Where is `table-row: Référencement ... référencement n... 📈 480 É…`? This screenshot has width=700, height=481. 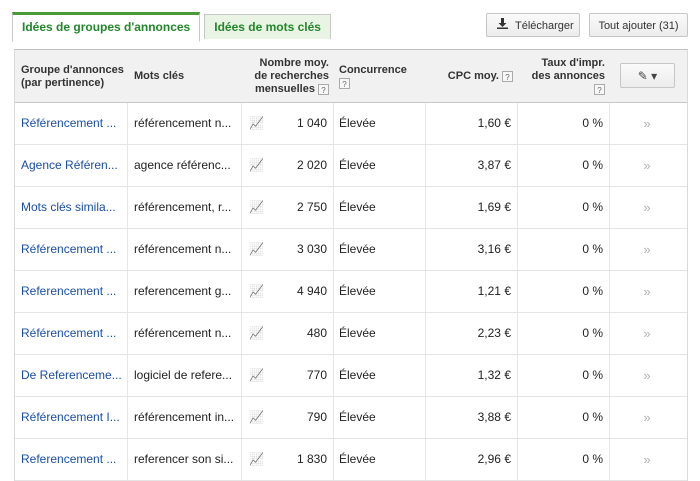
table-row: Référencement ... référencement n... 📈 480 É… is located at coordinates (351, 334).